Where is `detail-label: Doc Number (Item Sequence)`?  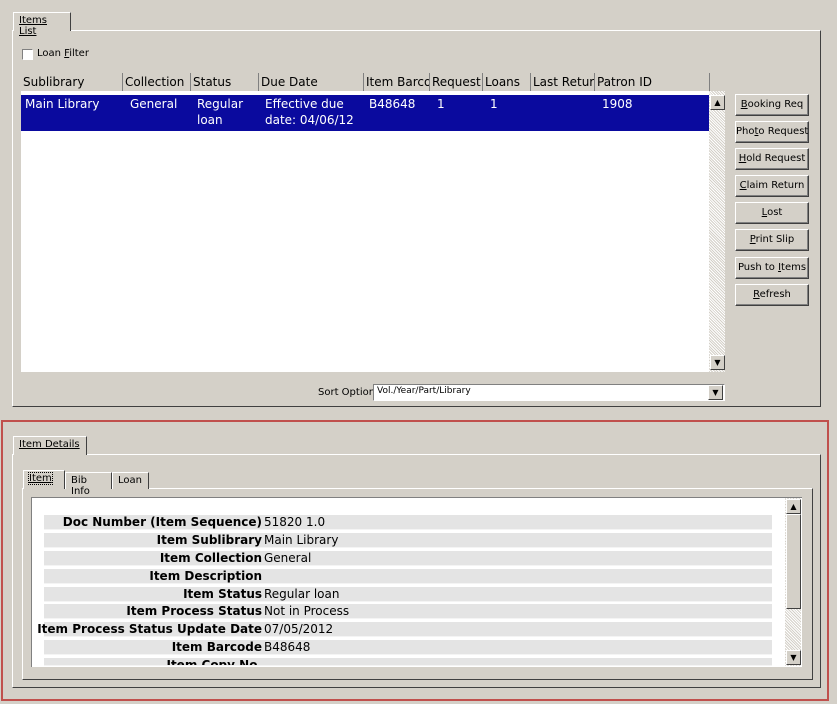 detail-label: Doc Number (Item Sequence) is located at coordinates (162, 522).